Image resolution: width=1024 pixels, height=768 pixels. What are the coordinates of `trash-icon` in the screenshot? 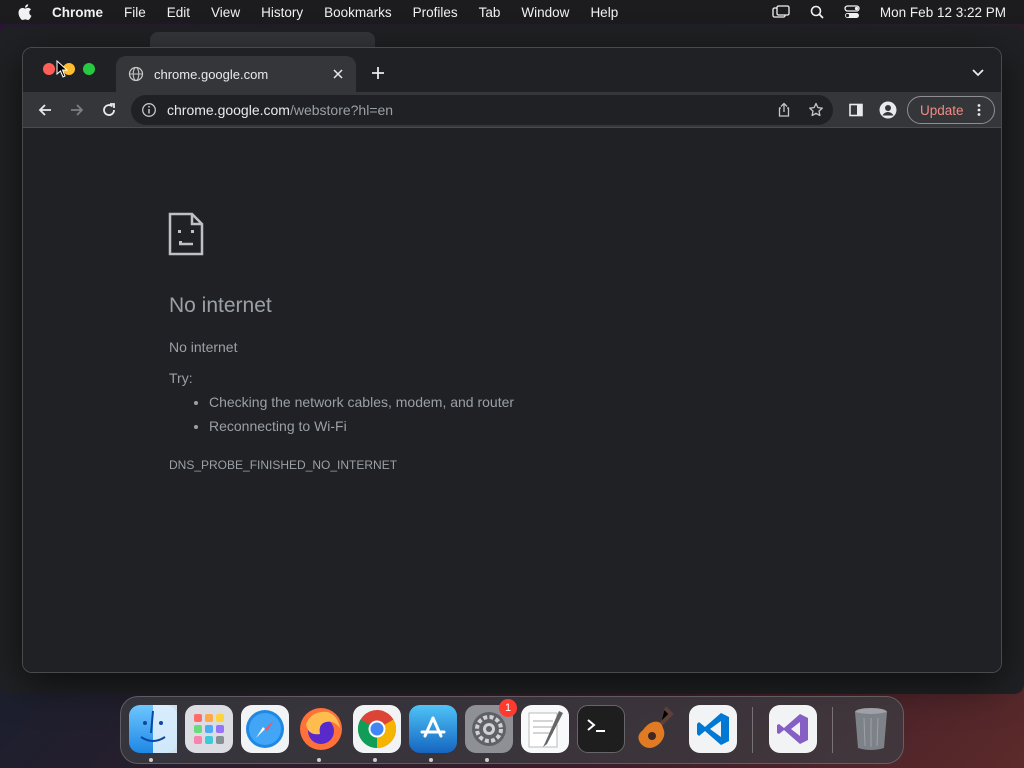 It's located at (871, 729).